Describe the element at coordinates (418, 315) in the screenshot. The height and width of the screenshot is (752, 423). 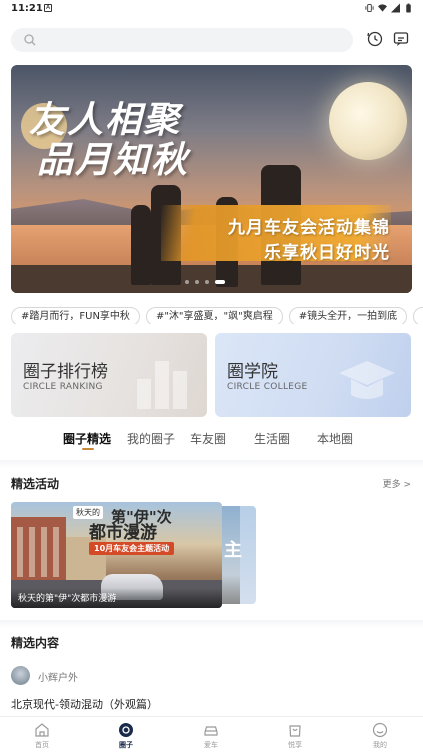
I see `topic-tag: #` at that location.